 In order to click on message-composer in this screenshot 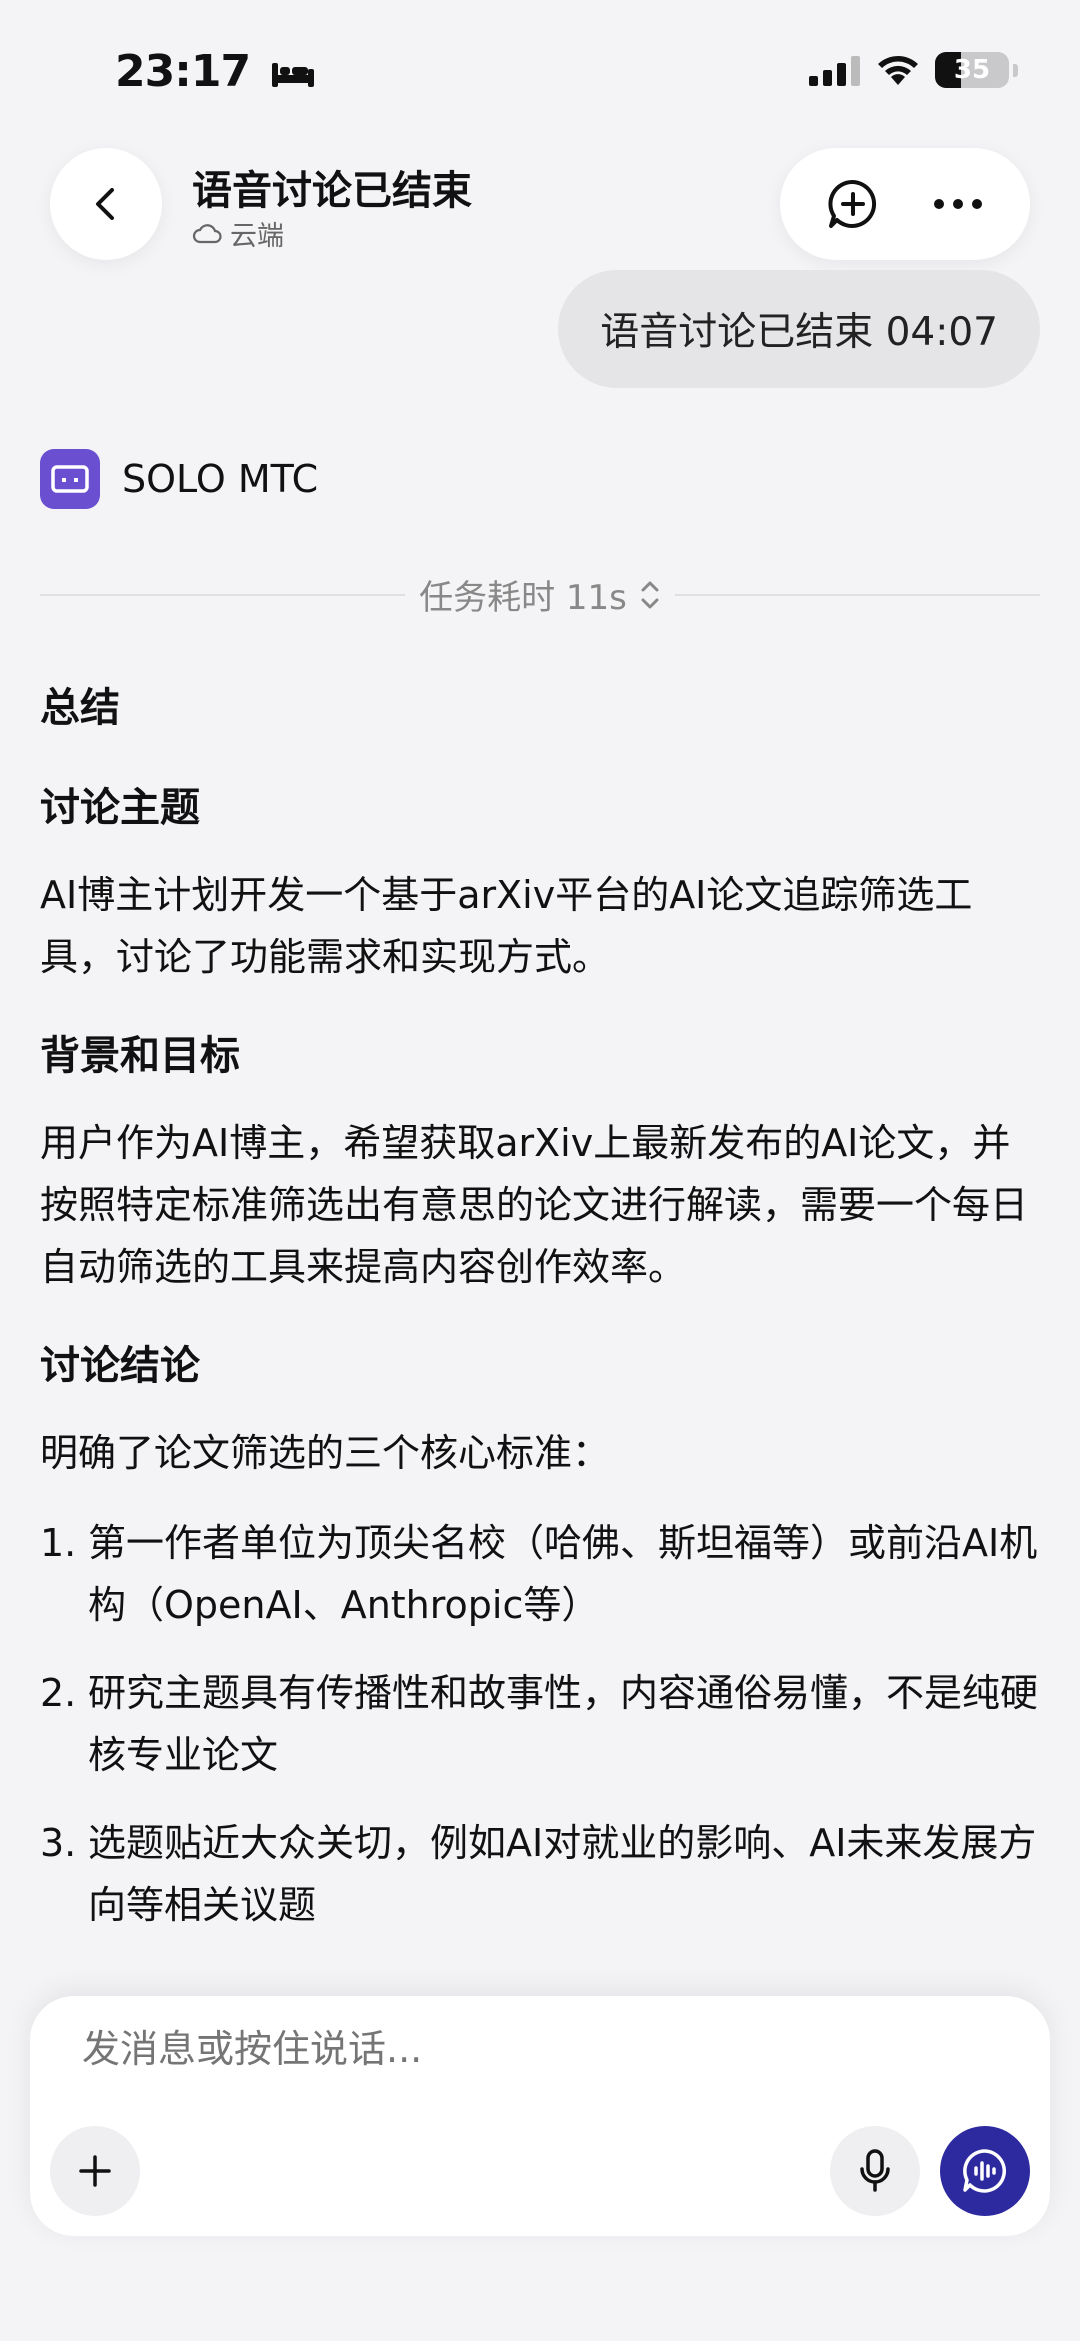, I will do `click(540, 2116)`.